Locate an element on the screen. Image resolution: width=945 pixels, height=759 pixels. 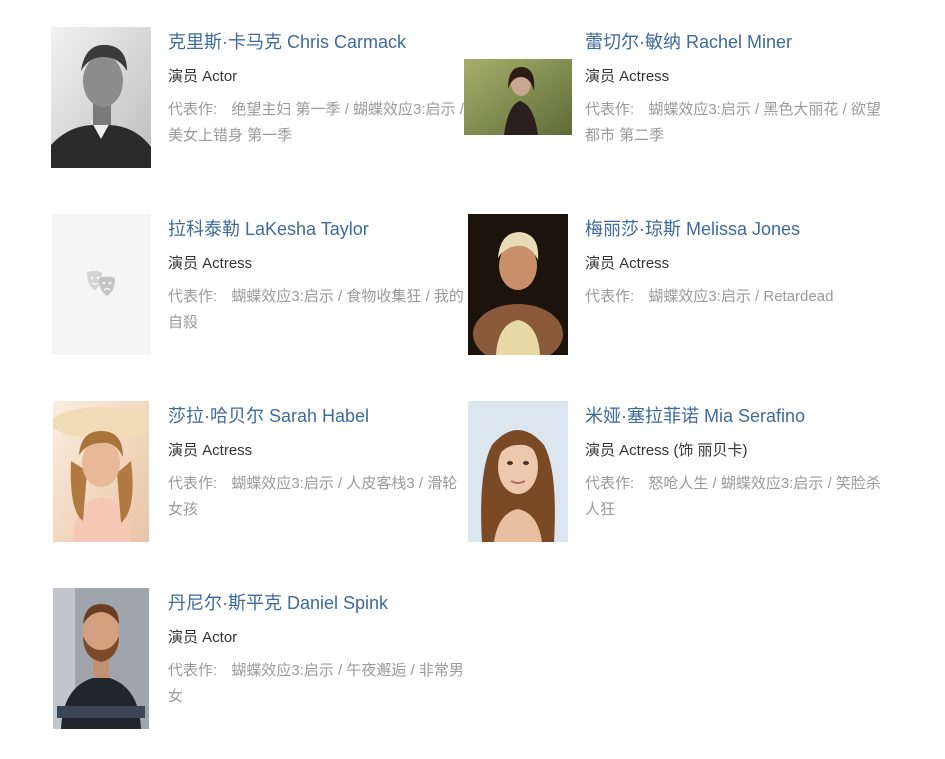
cast-name-link: 克里斯·卡马克 Chris Carmack is located at coordinates (318, 42).